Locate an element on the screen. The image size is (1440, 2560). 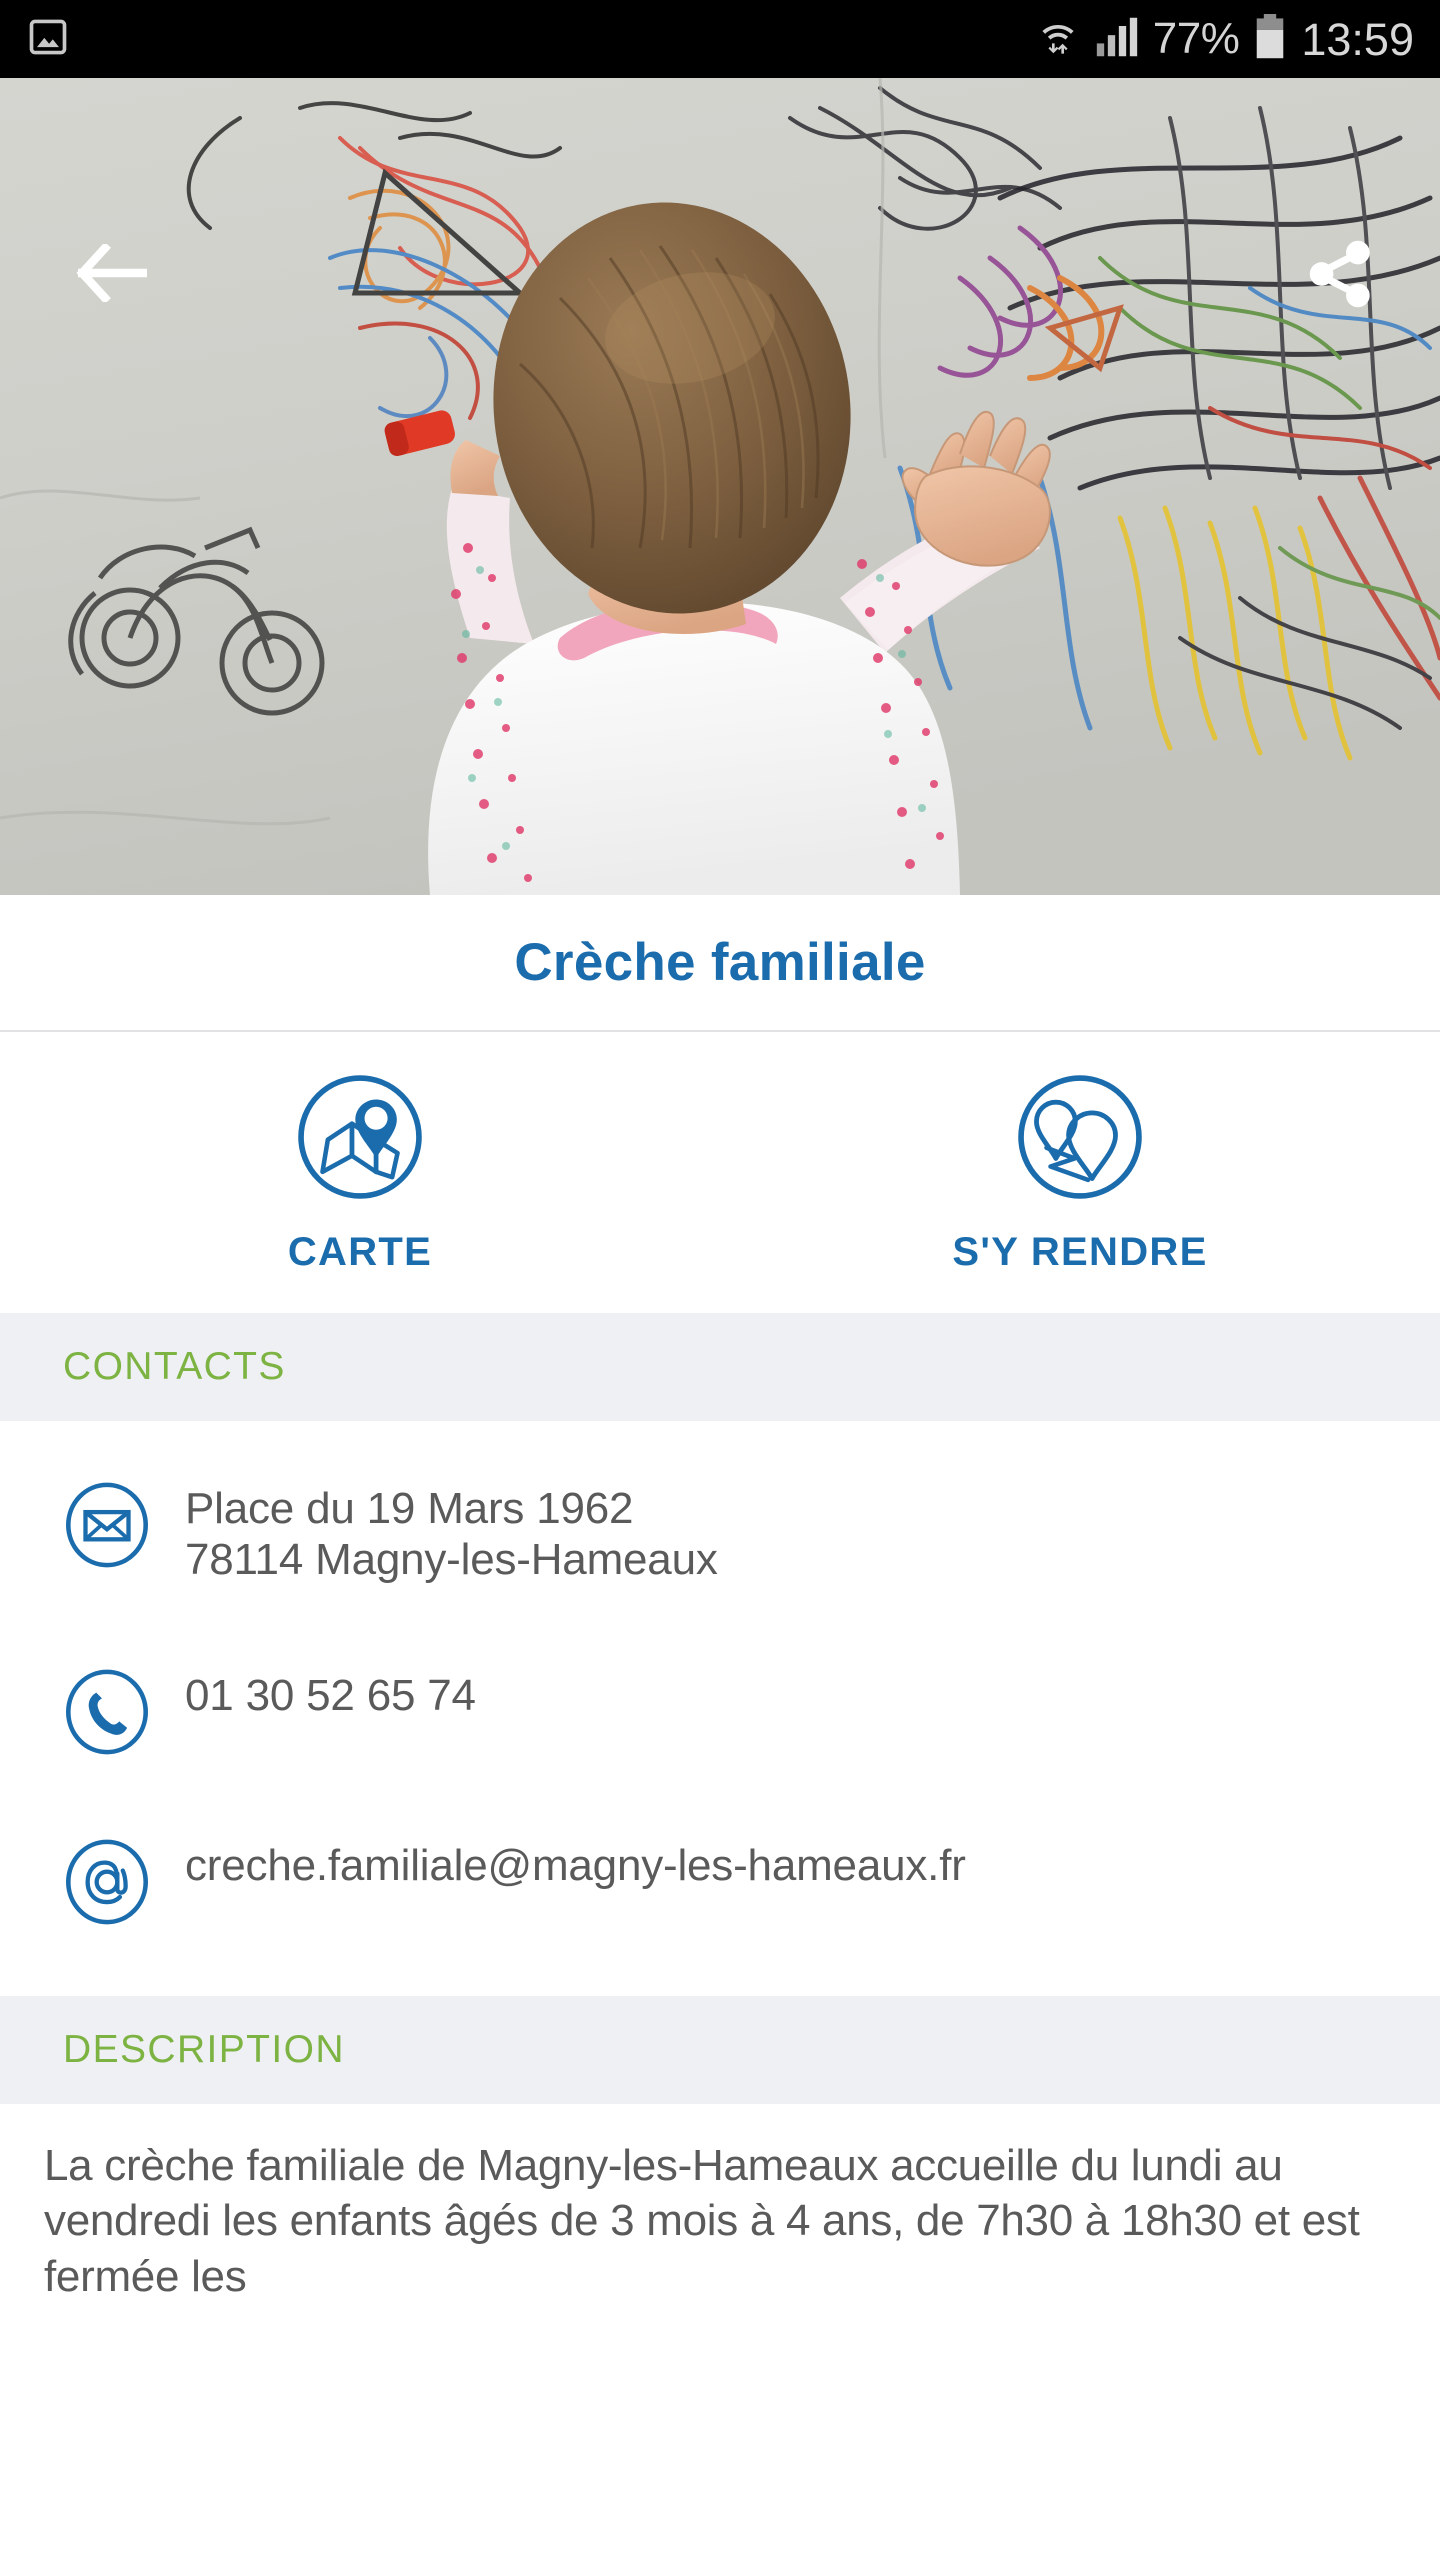
status-bar-notifications is located at coordinates (48, 39).